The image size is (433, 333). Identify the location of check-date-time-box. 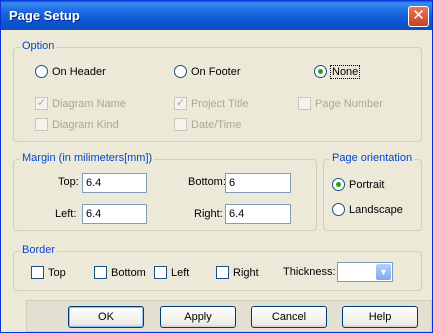
(180, 124).